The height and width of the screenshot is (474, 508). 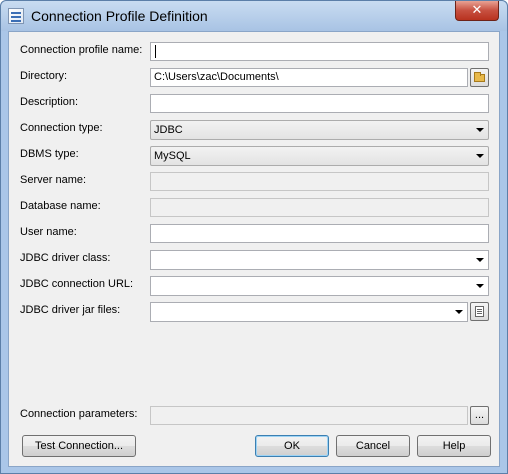 What do you see at coordinates (48, 232) in the screenshot?
I see `user-name-label: User name:` at bounding box center [48, 232].